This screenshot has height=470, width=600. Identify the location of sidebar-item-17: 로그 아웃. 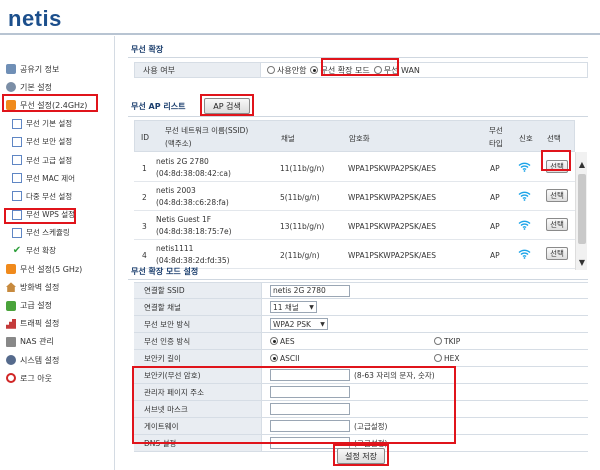
(57, 378).